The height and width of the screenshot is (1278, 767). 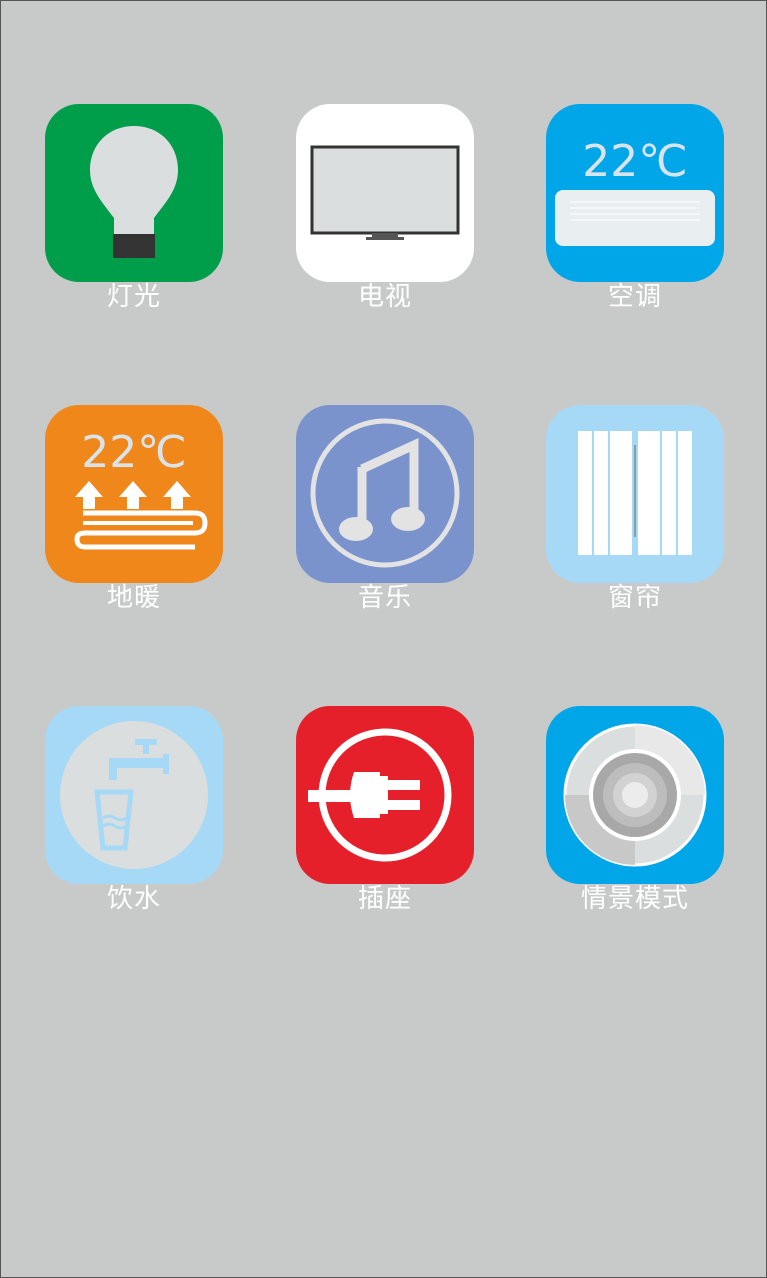 I want to click on app-music: 音乐, so click(x=386, y=515).